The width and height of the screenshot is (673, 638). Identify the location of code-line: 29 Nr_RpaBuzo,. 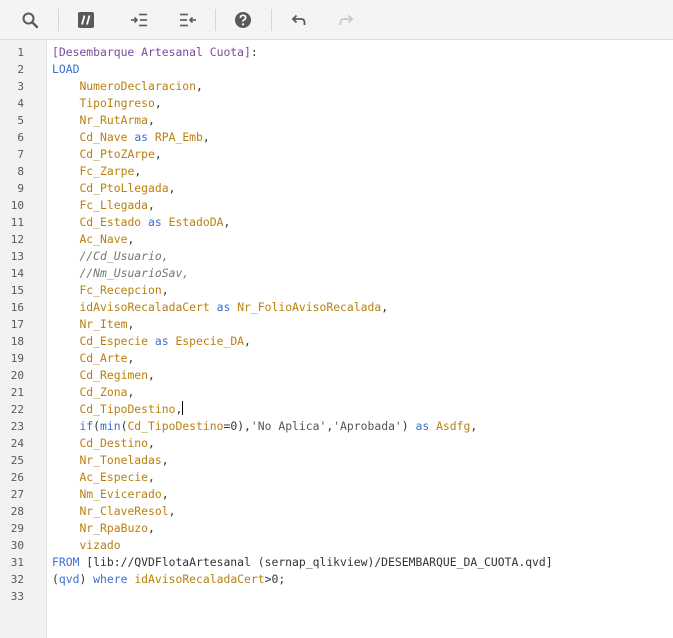
(336, 528).